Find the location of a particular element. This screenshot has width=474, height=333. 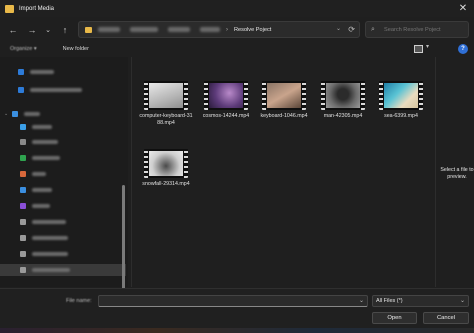

forward-button: → is located at coordinates (32, 30).